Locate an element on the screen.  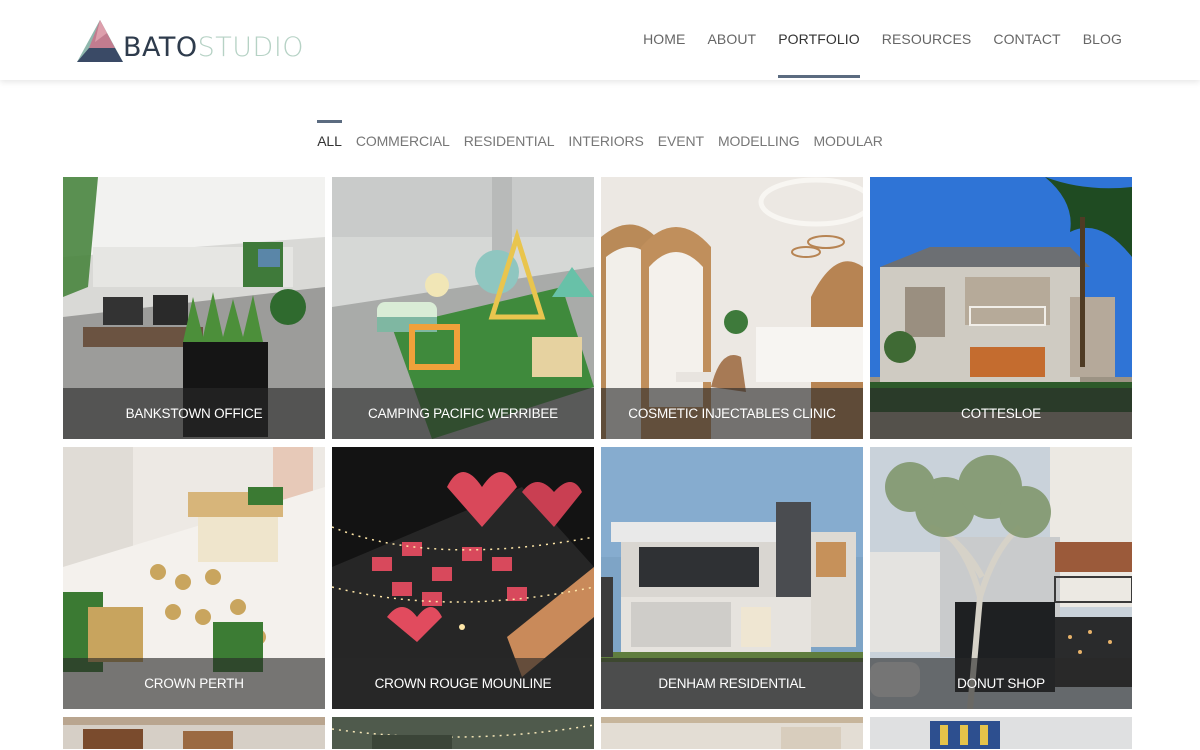
nav-blog: BLOG is located at coordinates (1102, 39).